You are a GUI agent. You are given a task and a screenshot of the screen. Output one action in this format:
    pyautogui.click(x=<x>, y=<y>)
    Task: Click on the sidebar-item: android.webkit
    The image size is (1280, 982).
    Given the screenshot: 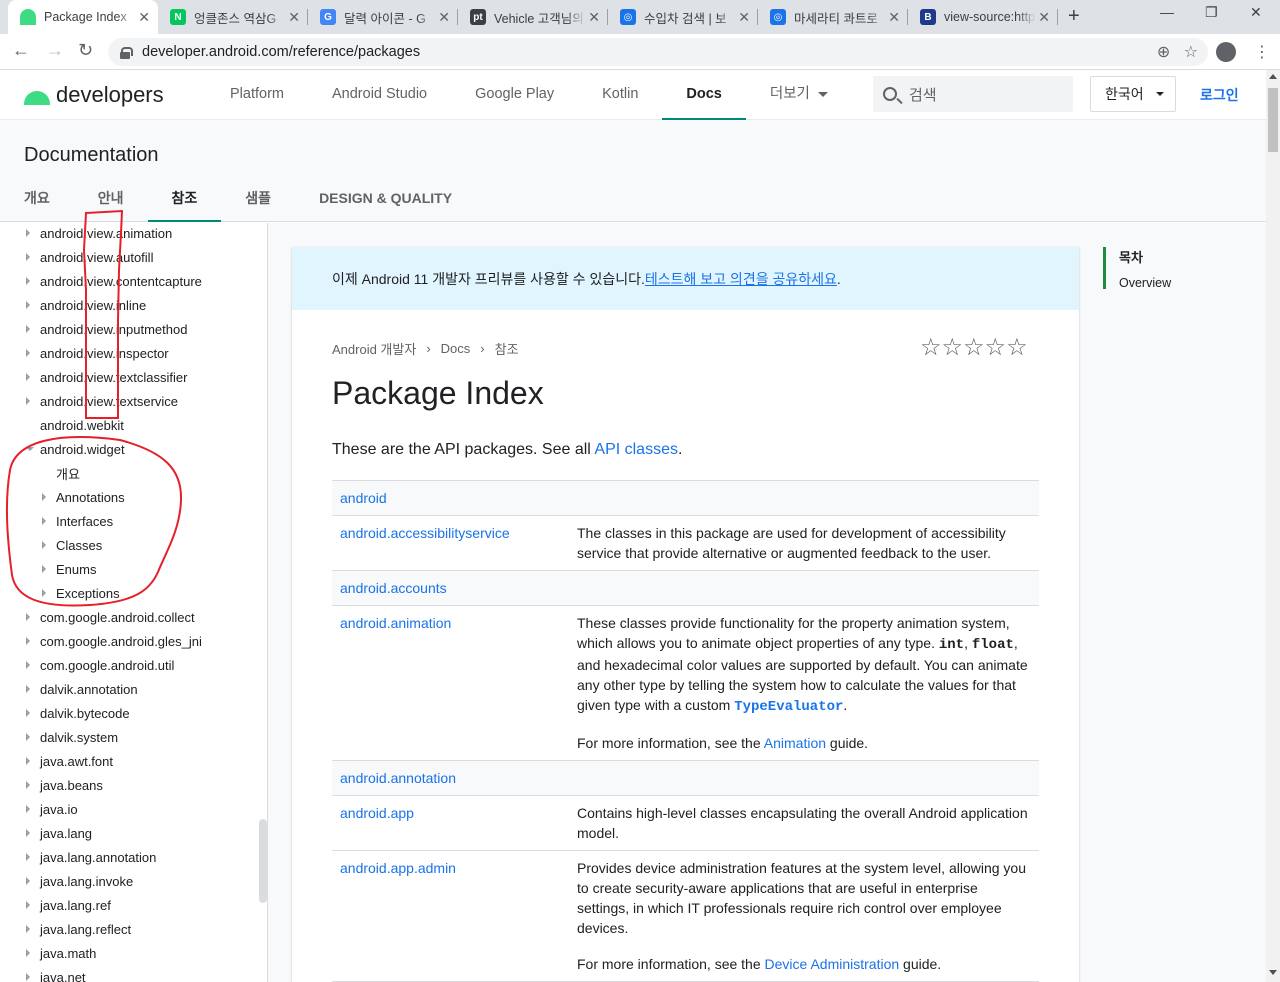 What is the action you would take?
    pyautogui.click(x=62, y=425)
    